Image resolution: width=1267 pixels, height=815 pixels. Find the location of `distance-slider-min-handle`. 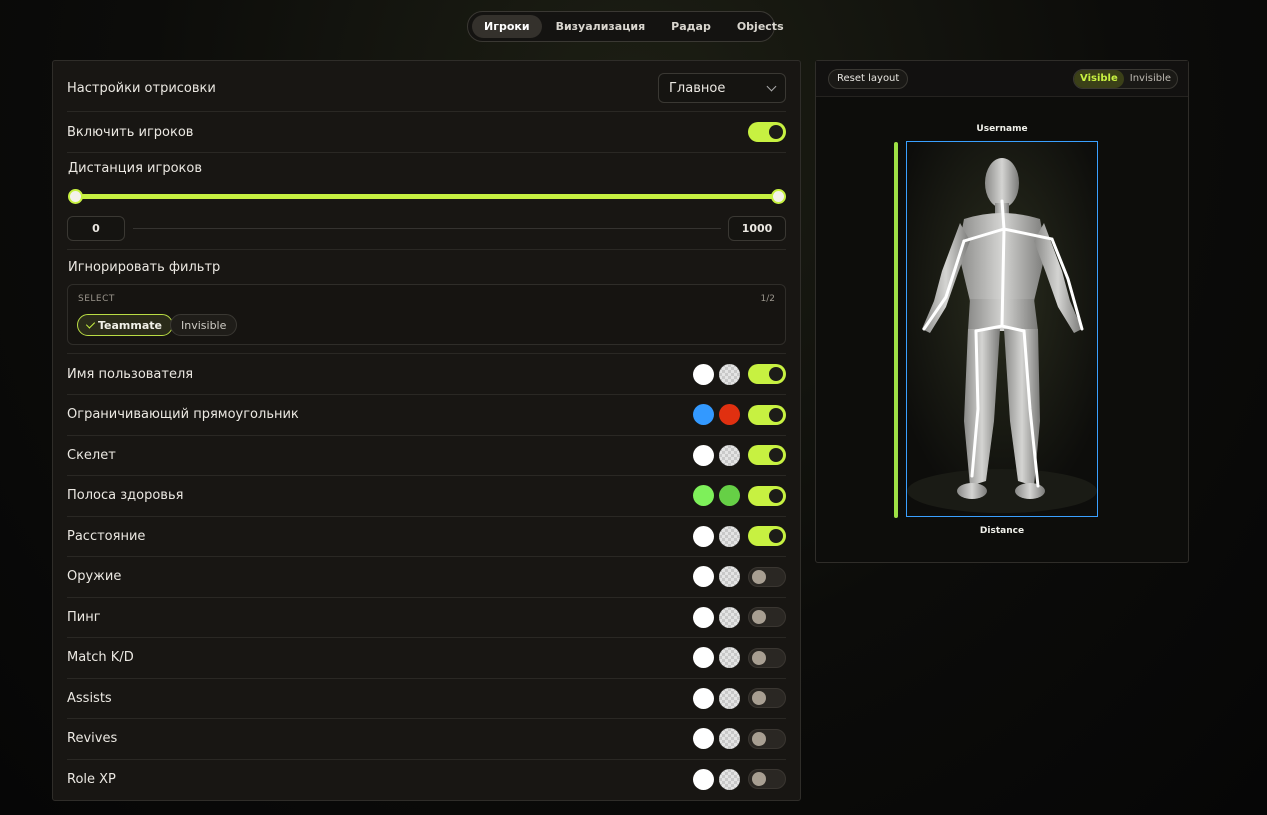

distance-slider-min-handle is located at coordinates (75, 196).